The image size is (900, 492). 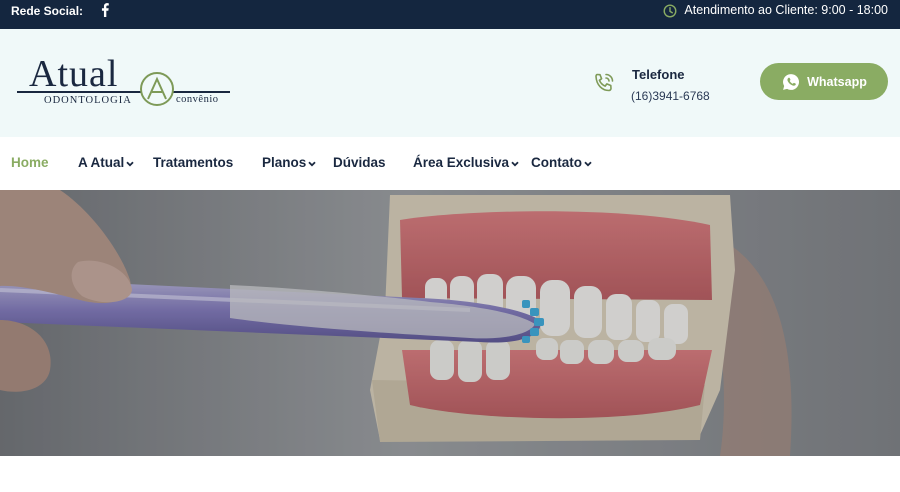 What do you see at coordinates (791, 81) in the screenshot?
I see `whatsapp-icon` at bounding box center [791, 81].